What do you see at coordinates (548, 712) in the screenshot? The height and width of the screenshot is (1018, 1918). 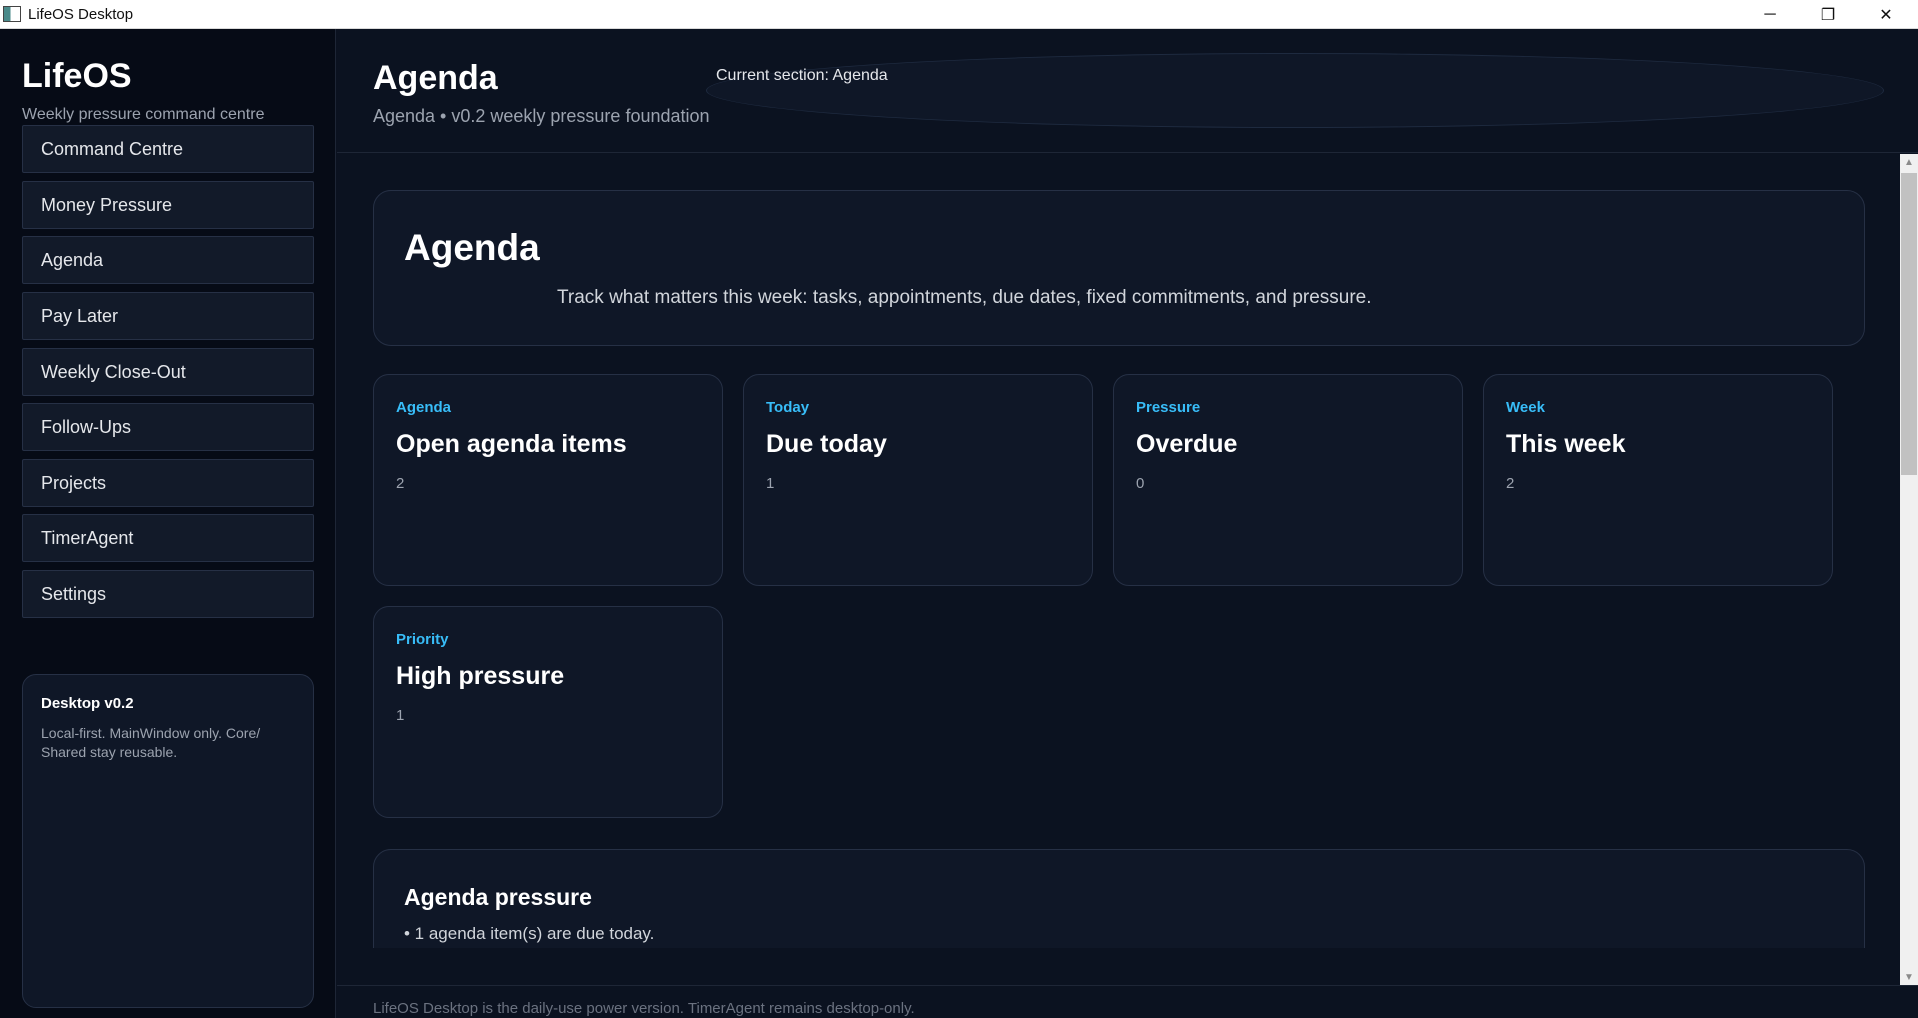 I see `stat-card-high-pressure: Priority High pressure 1` at bounding box center [548, 712].